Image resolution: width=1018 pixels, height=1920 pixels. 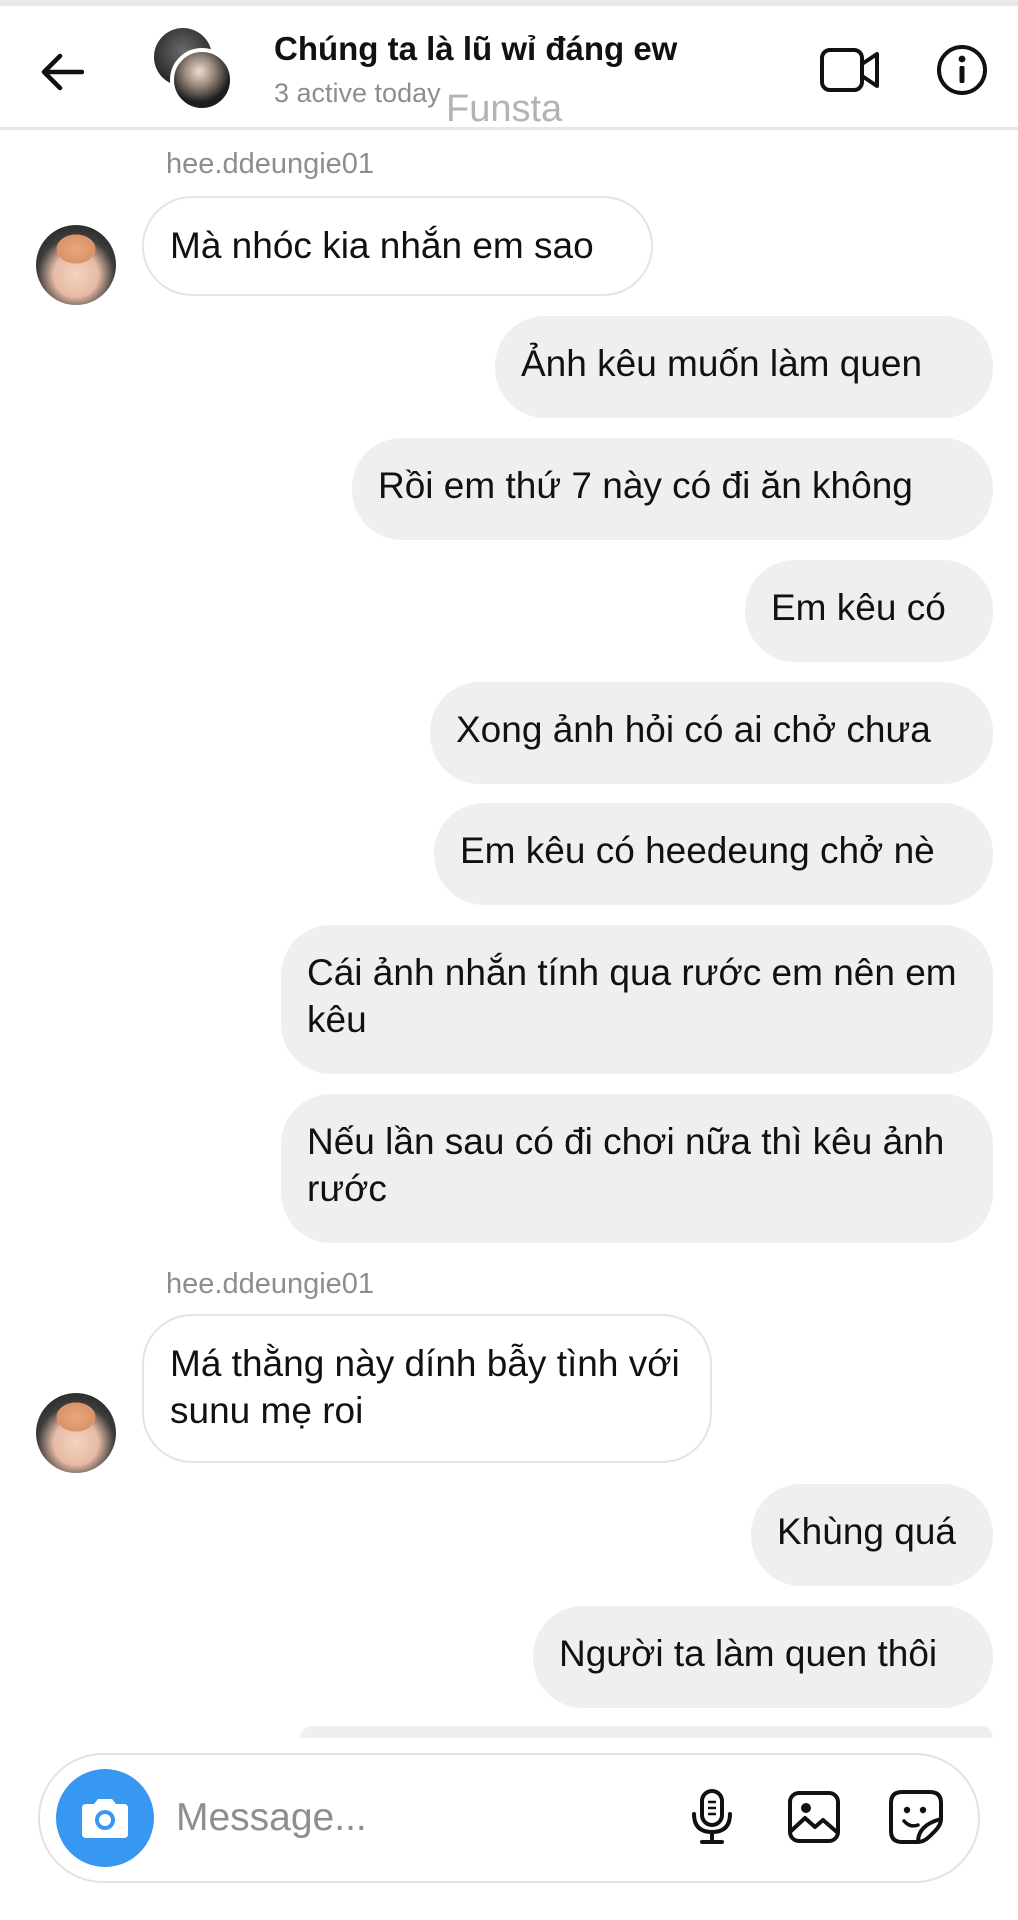 I want to click on message-bubble-partial, so click(x=646, y=1732).